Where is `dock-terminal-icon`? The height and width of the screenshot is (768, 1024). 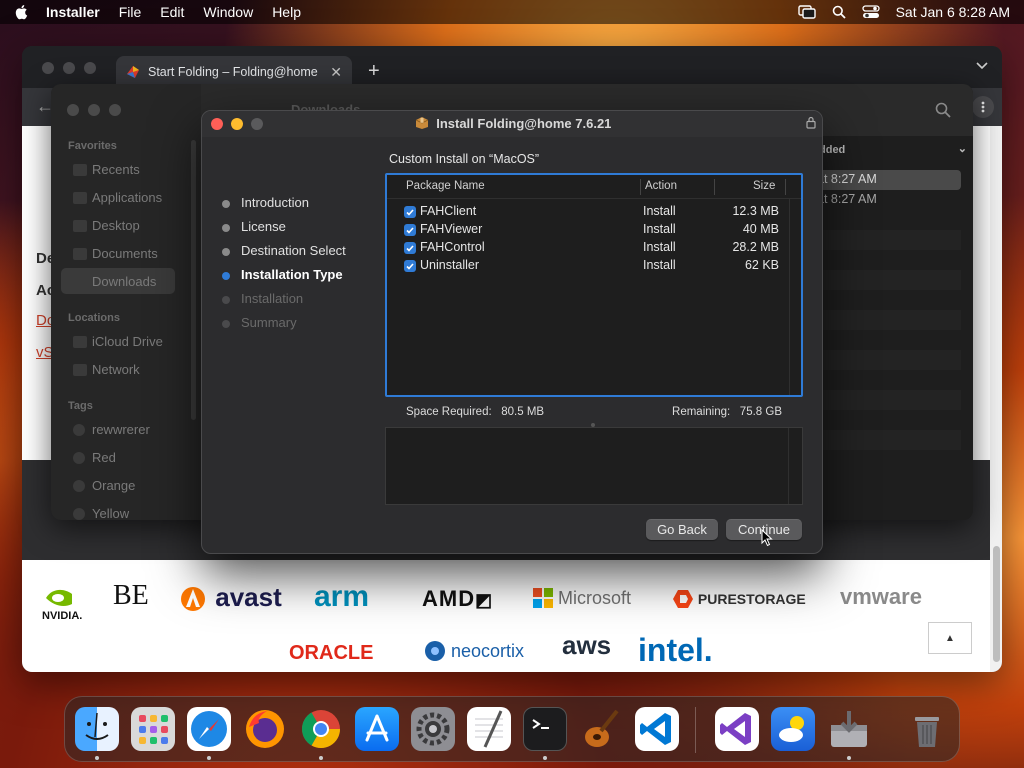 dock-terminal-icon is located at coordinates (545, 729).